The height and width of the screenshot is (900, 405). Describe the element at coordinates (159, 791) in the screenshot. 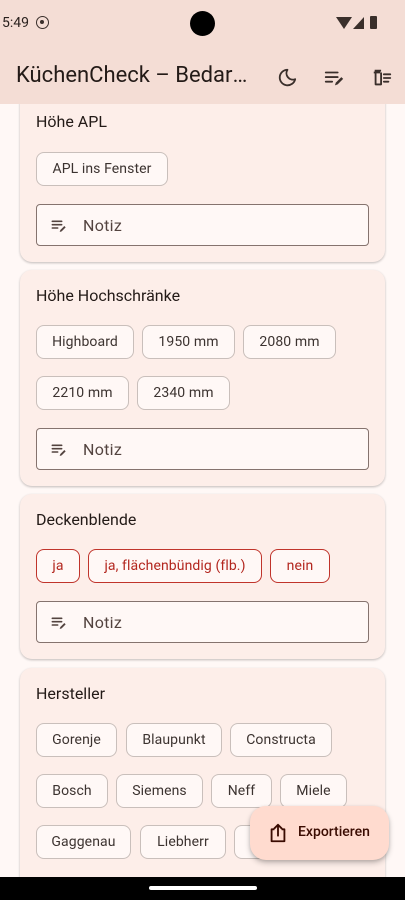

I see `chip-option: Siemens` at that location.